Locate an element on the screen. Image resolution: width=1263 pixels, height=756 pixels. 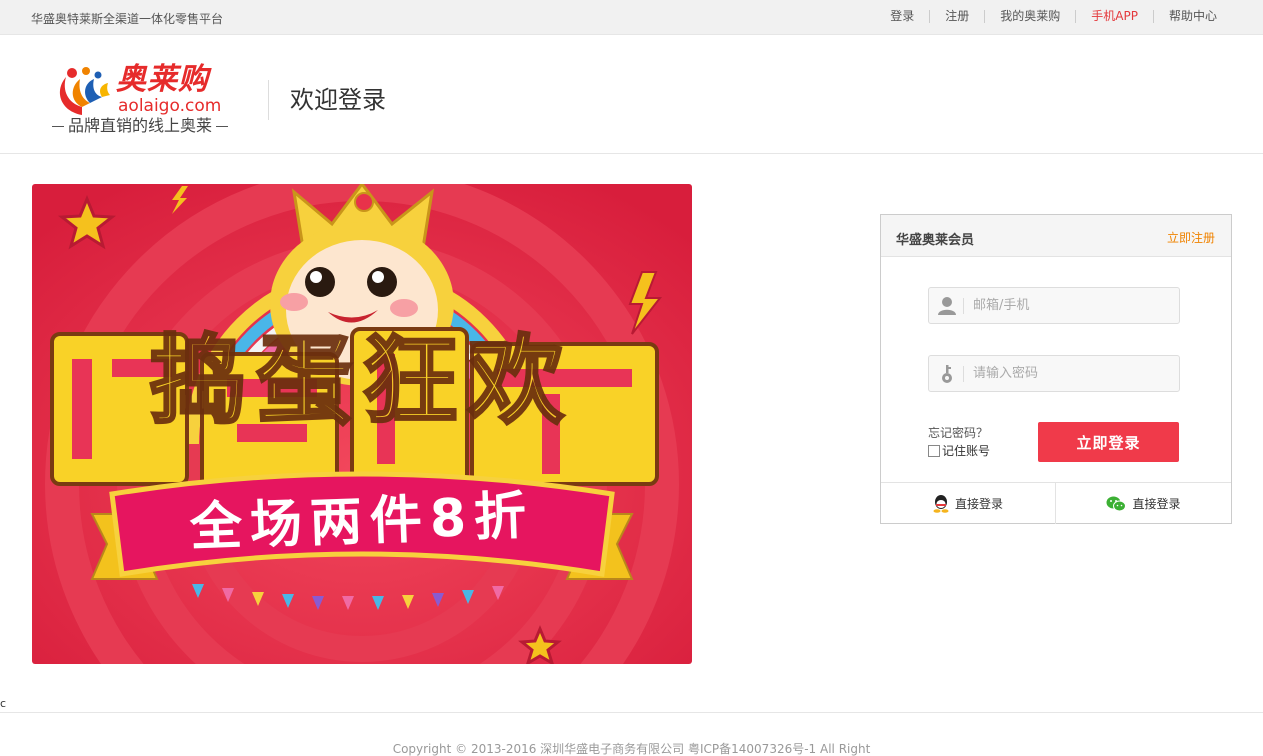
nav-help-center-link: 帮助中心 is located at coordinates (1184, 16).